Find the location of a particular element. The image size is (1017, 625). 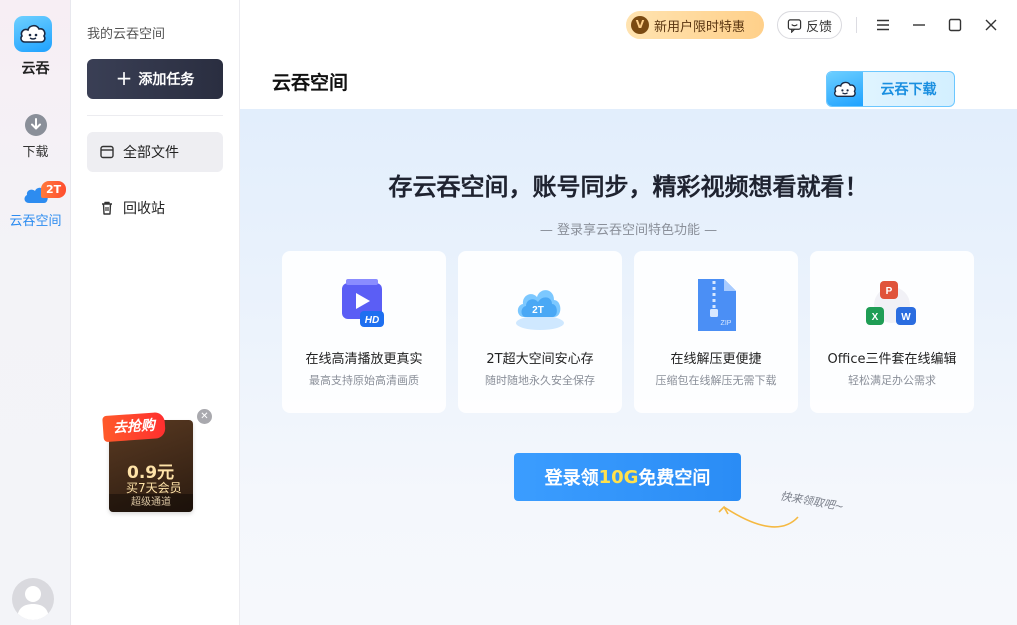

vip-icon: V is located at coordinates (640, 25).